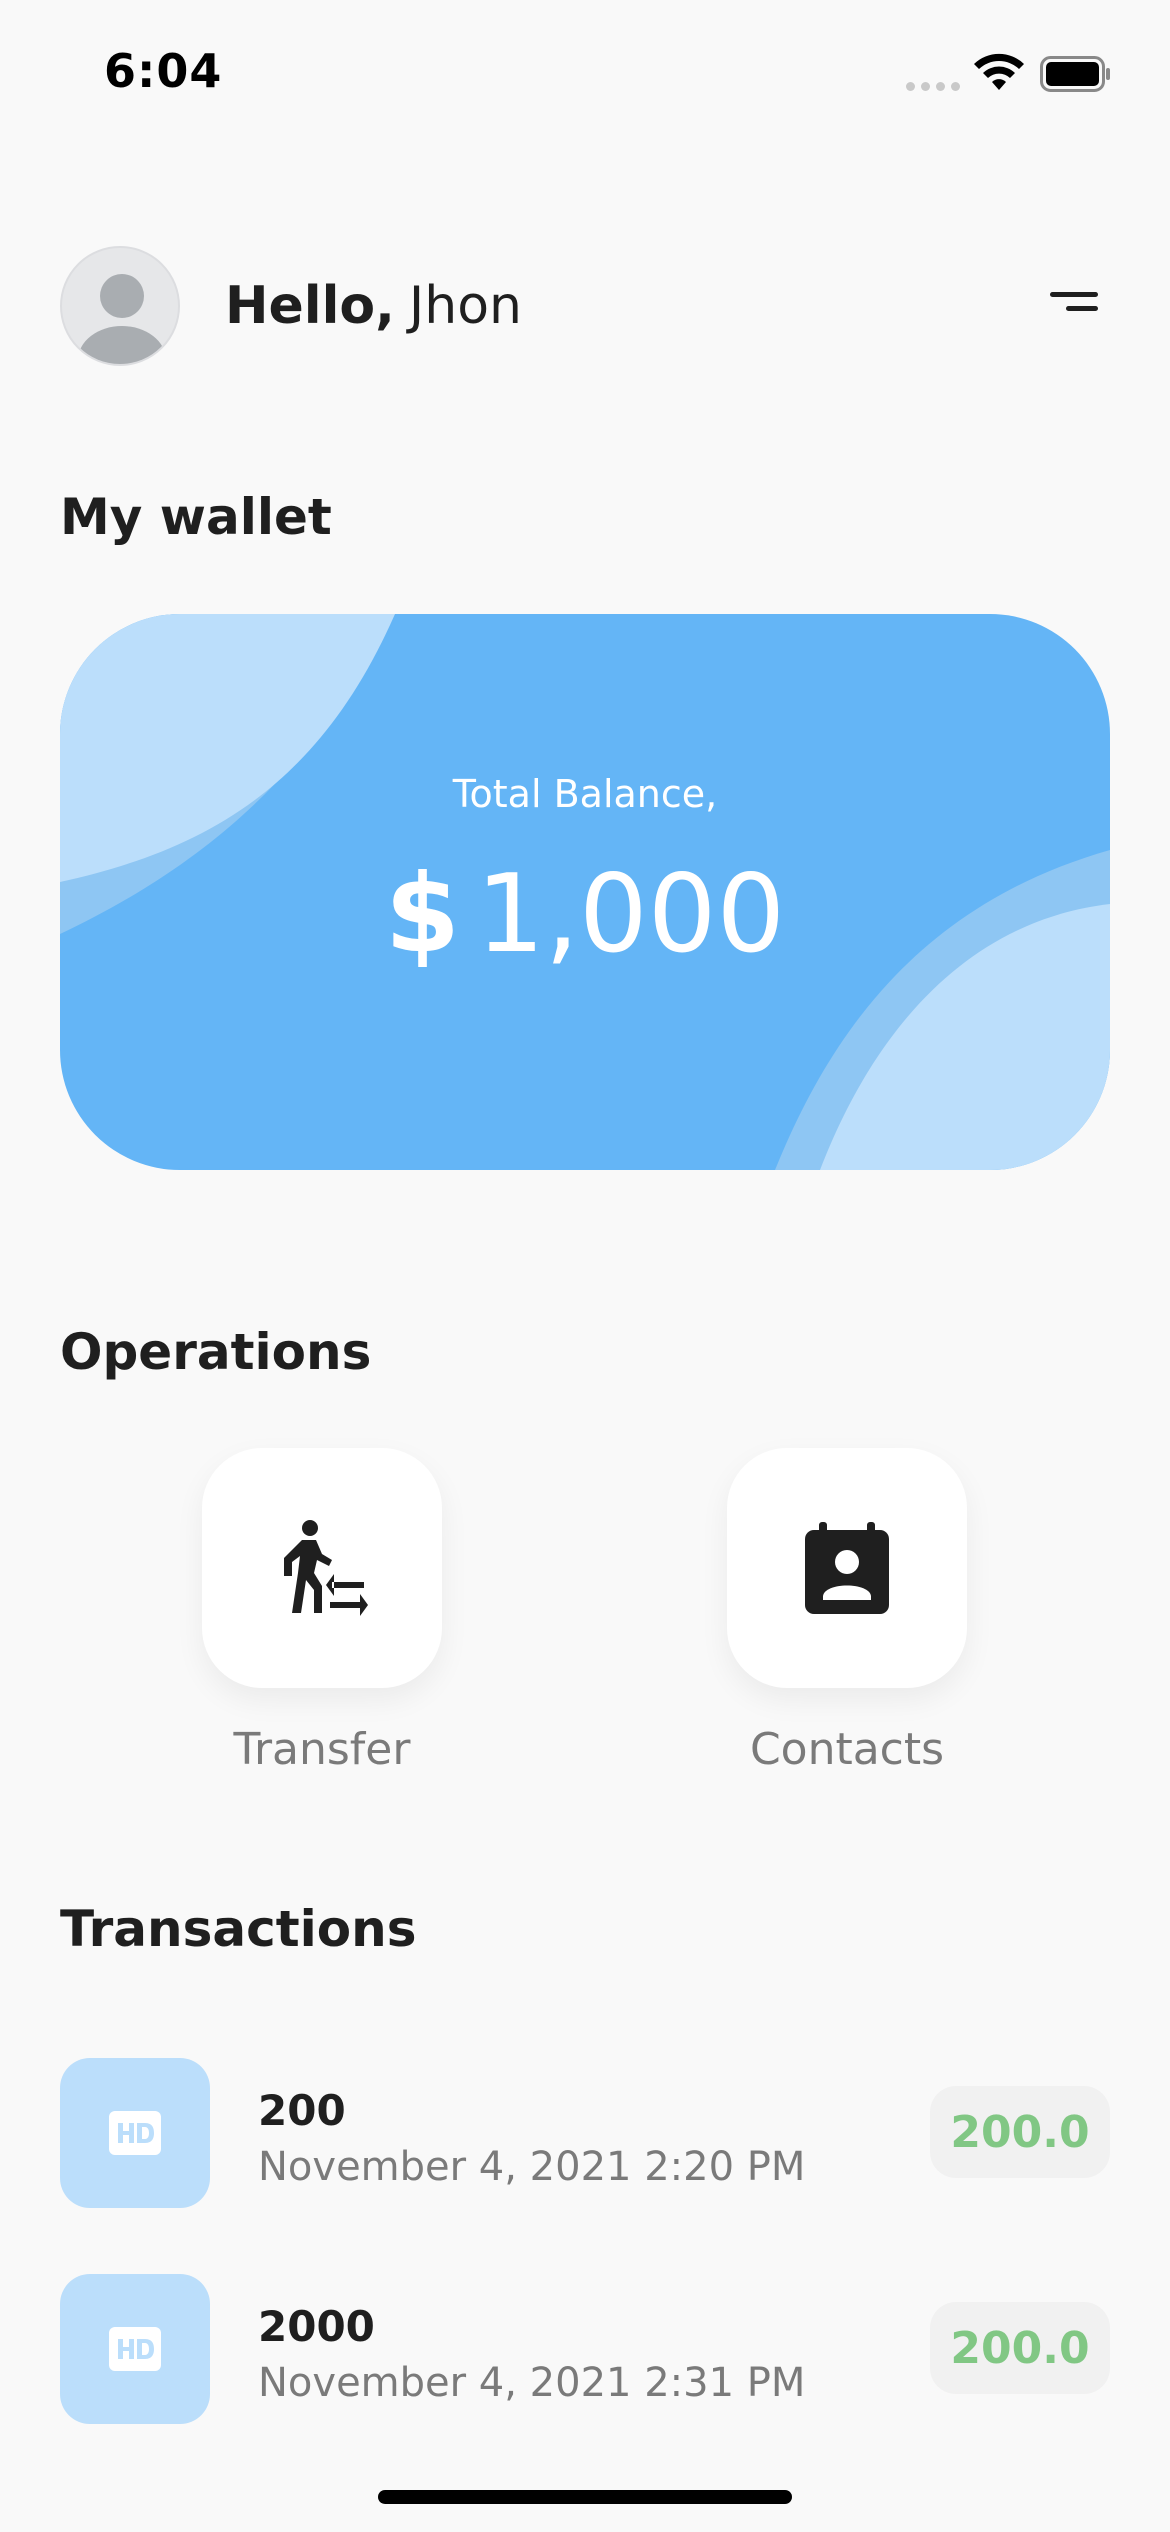 This screenshot has width=1170, height=2532. What do you see at coordinates (302, 2110) in the screenshot?
I see `transaction-title: 200` at bounding box center [302, 2110].